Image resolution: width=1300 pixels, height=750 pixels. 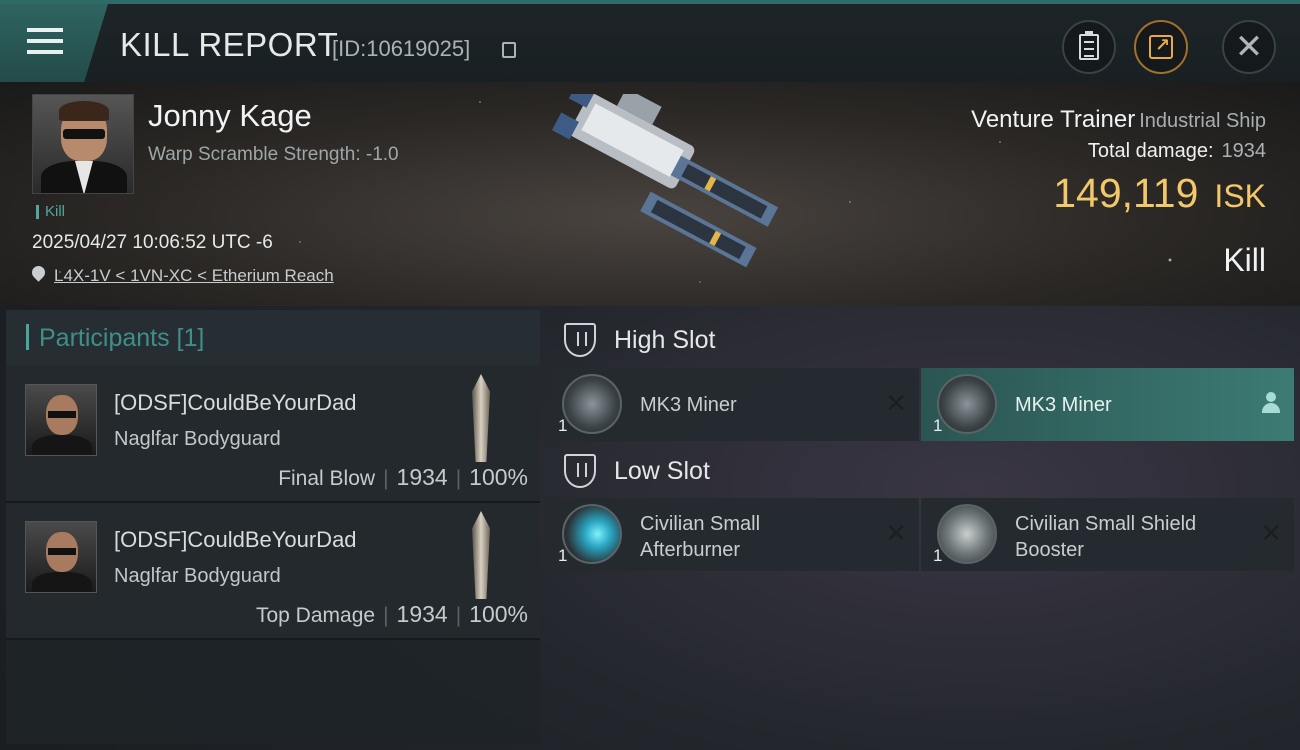 What do you see at coordinates (1049, 550) in the screenshot?
I see `module-name-line2: Booster` at bounding box center [1049, 550].